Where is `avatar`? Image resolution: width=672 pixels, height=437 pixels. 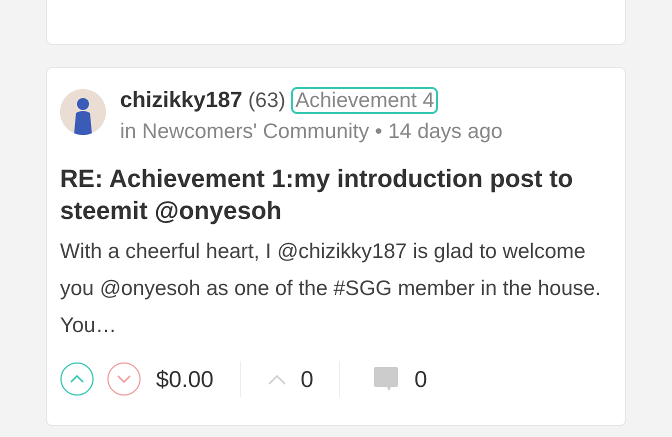 avatar is located at coordinates (83, 112).